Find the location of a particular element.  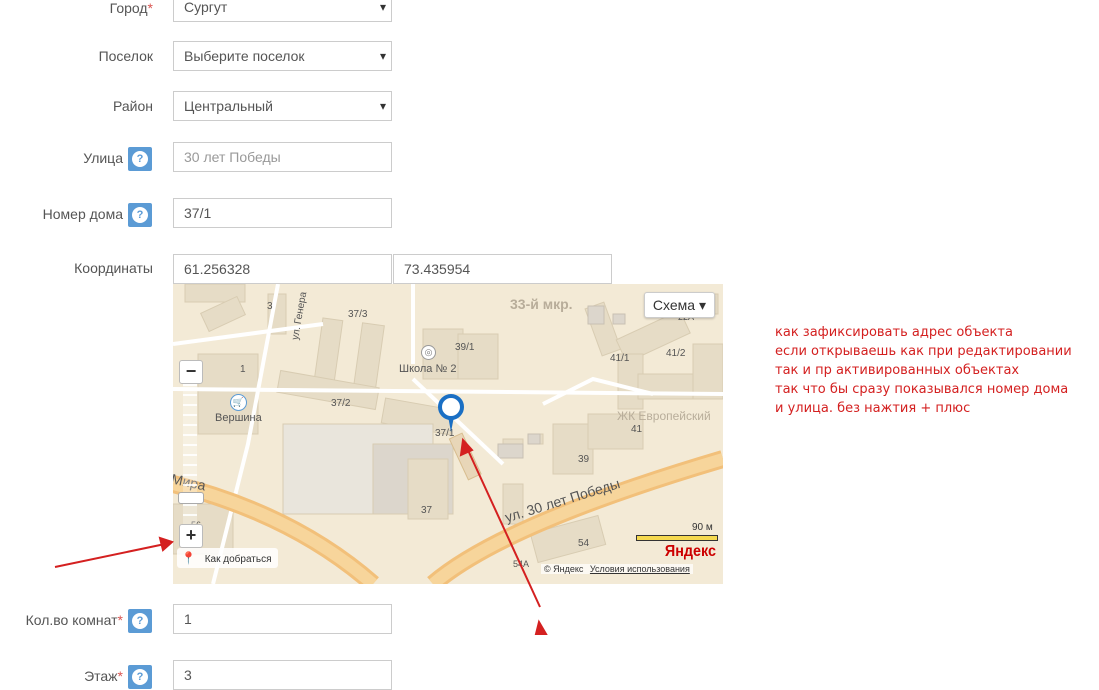

map-copyright: © Яндекс Условия использования is located at coordinates (617, 569).